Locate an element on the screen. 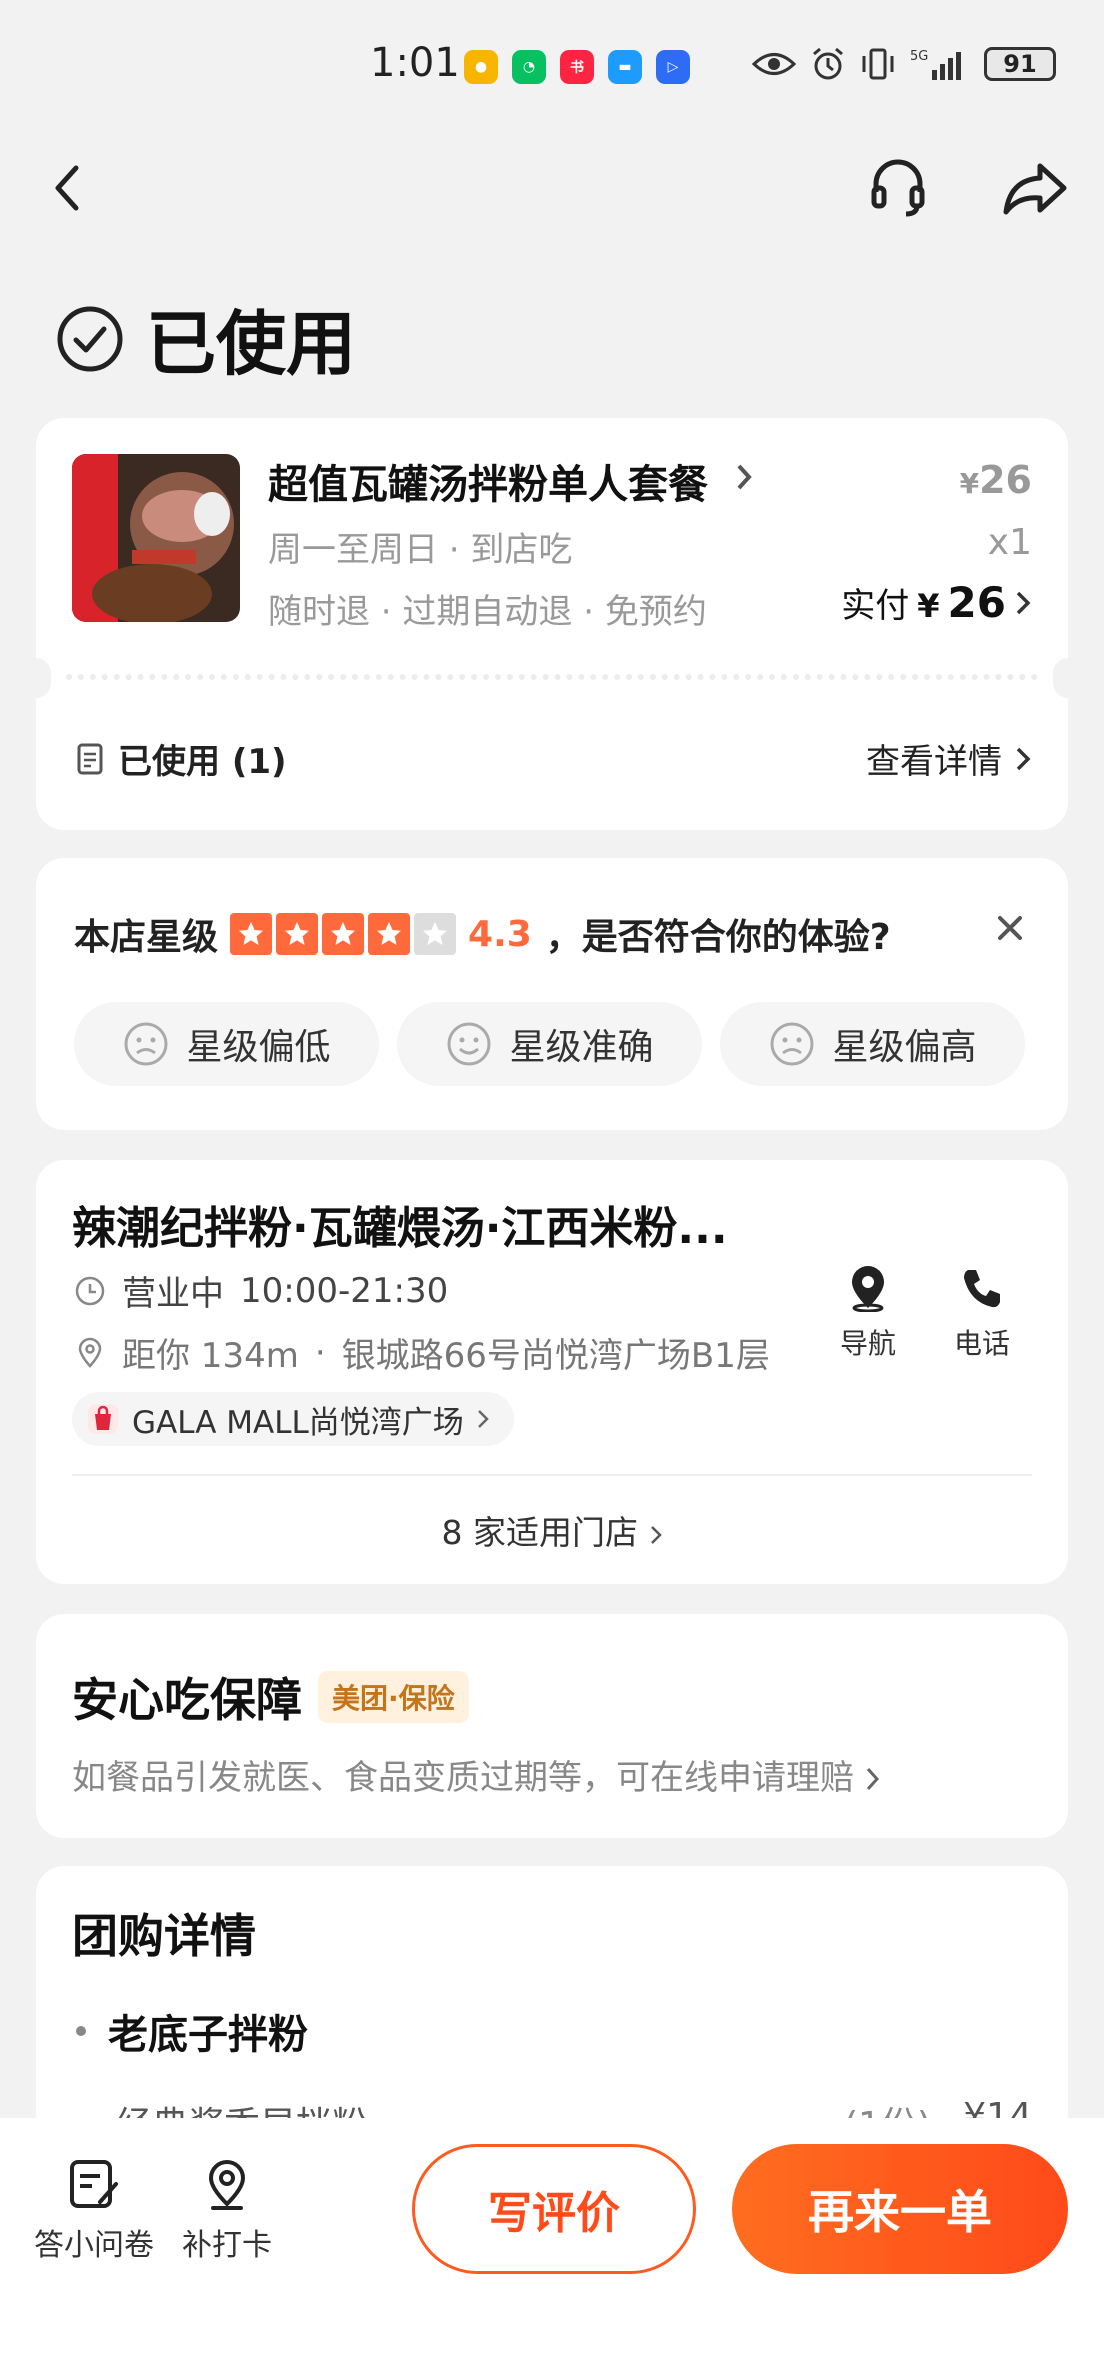  tencent-icon: ▷ is located at coordinates (673, 67).